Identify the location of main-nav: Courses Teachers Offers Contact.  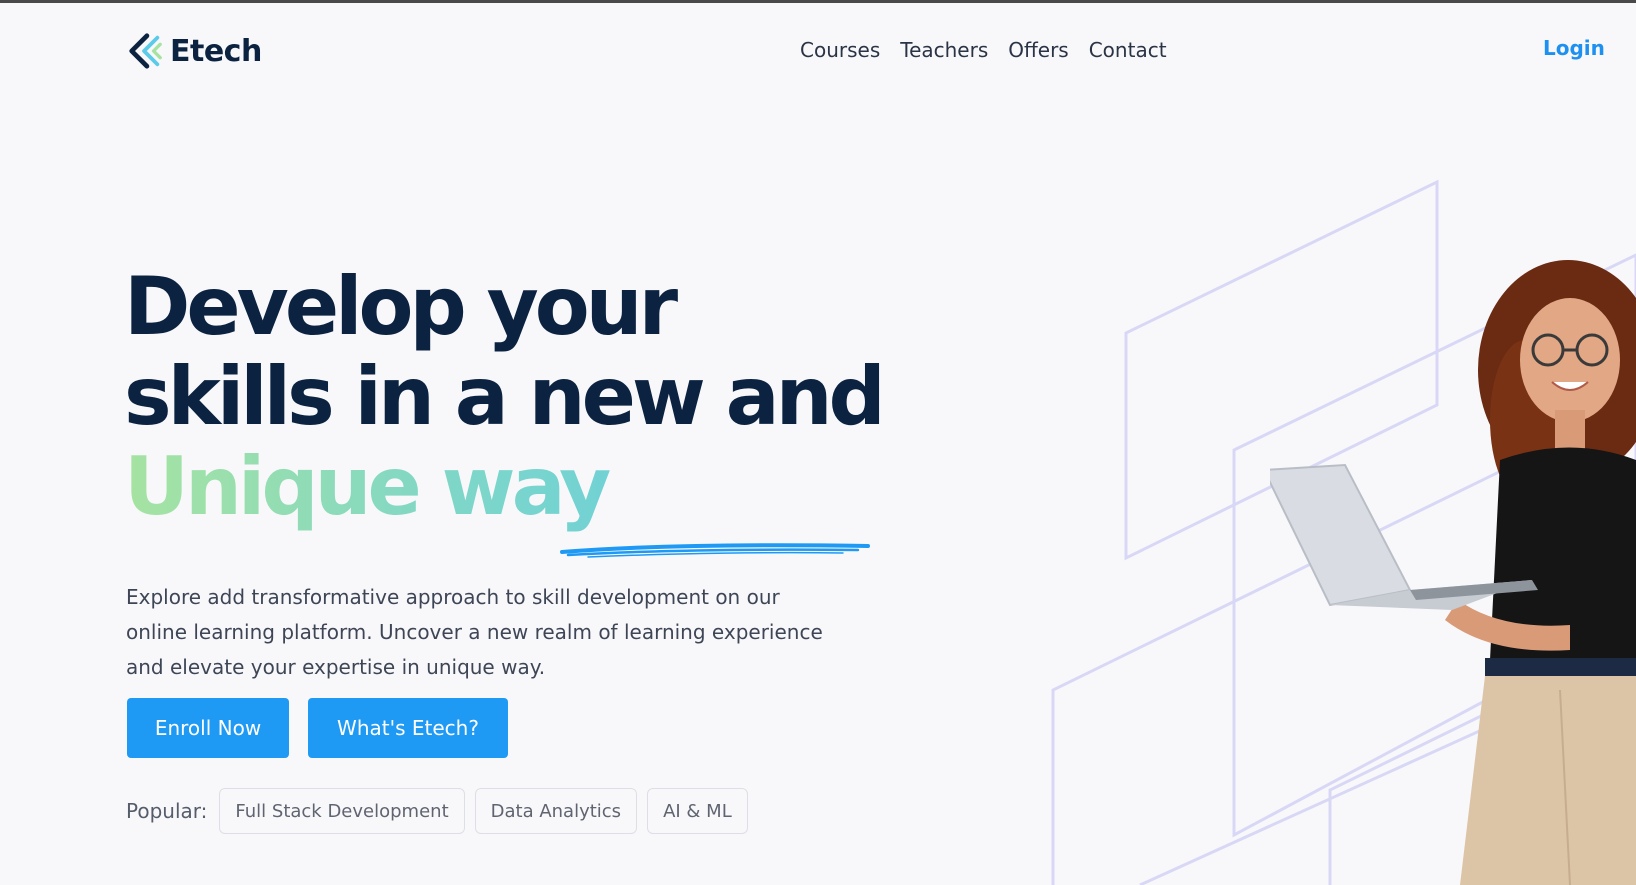
(983, 50).